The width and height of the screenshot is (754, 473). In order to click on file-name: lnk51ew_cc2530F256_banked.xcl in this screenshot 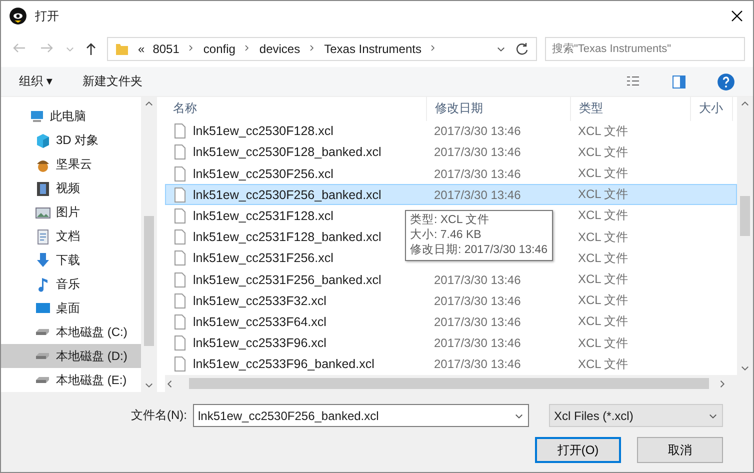, I will do `click(287, 195)`.